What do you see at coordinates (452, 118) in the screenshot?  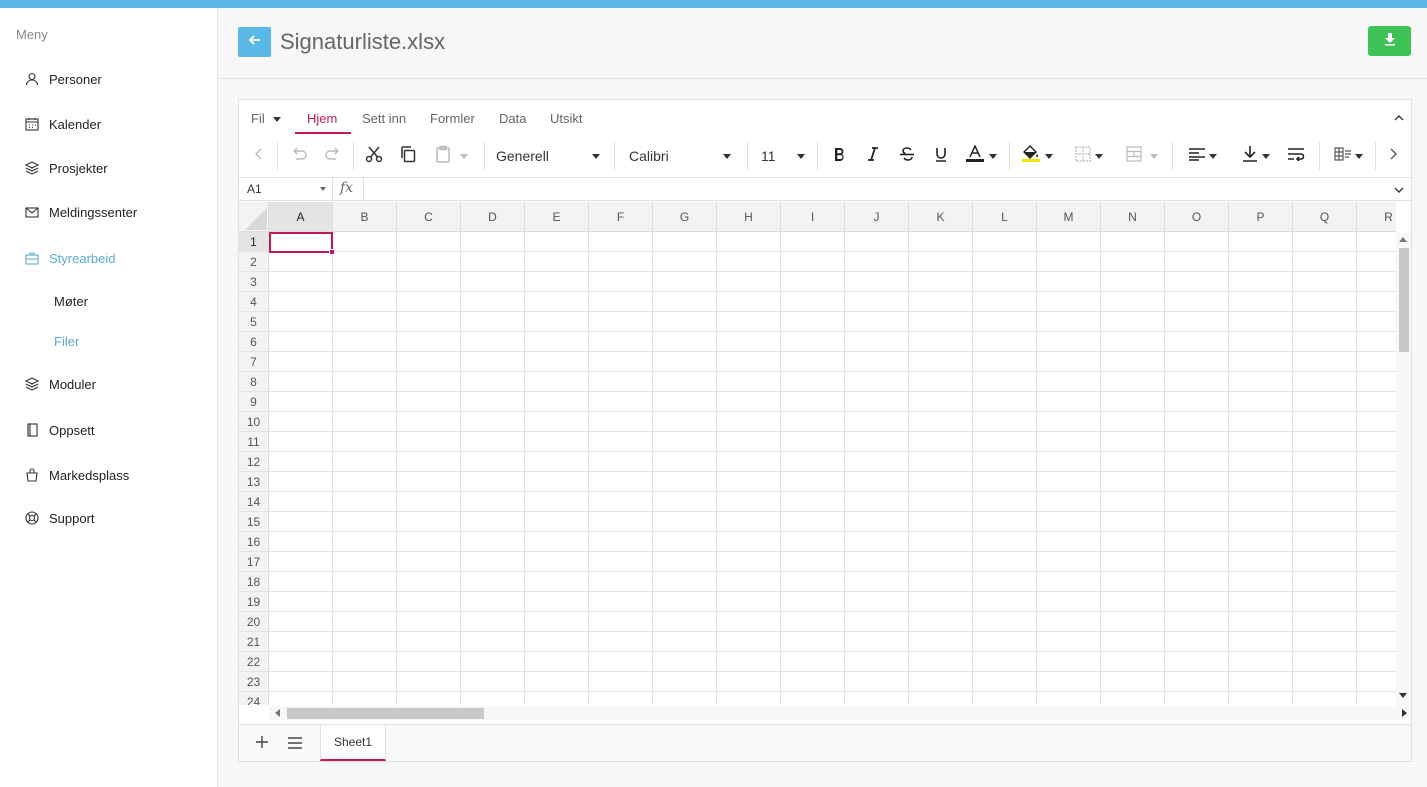 I see `tab-formler: Formler` at bounding box center [452, 118].